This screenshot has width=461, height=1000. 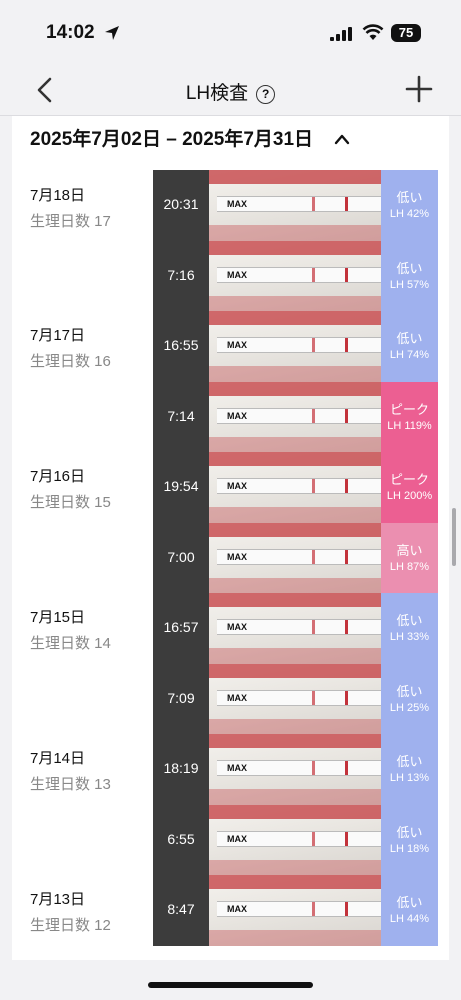 I want to click on result-lh-percent: LH 57%, so click(x=409, y=284).